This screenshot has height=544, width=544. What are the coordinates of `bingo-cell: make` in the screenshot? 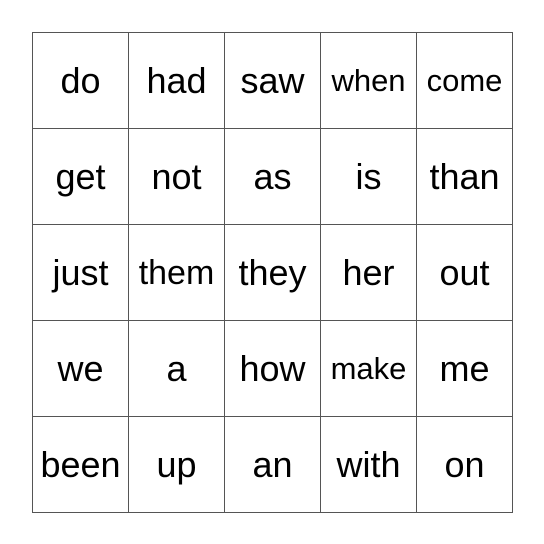 It's located at (369, 369).